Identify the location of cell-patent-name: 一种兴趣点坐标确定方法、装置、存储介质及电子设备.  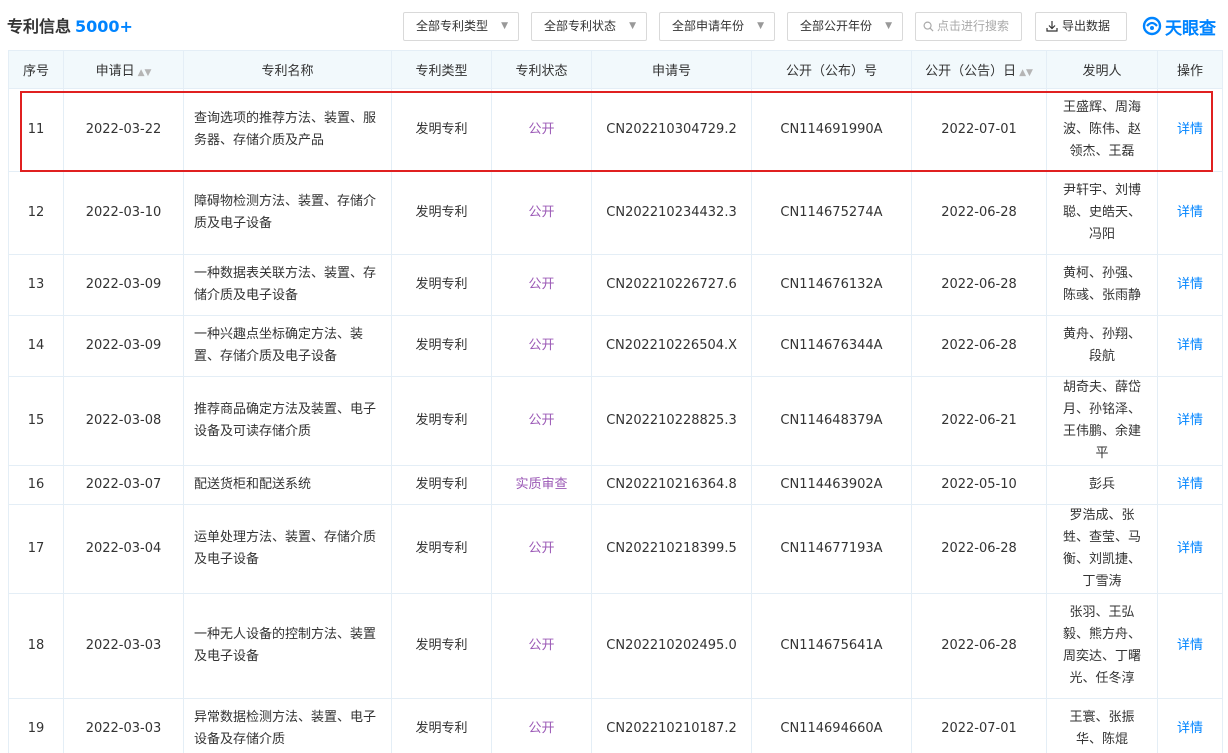
(287, 346).